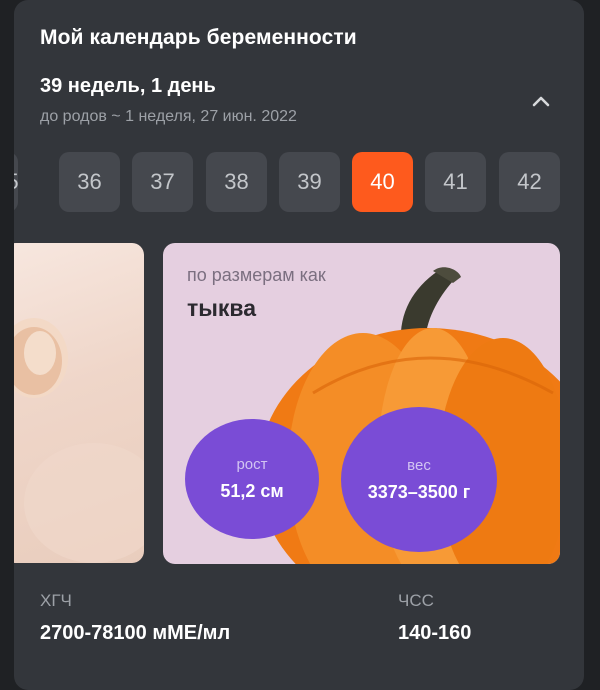  Describe the element at coordinates (419, 491) in the screenshot. I see `weight-value: 3373–3500 г` at that location.